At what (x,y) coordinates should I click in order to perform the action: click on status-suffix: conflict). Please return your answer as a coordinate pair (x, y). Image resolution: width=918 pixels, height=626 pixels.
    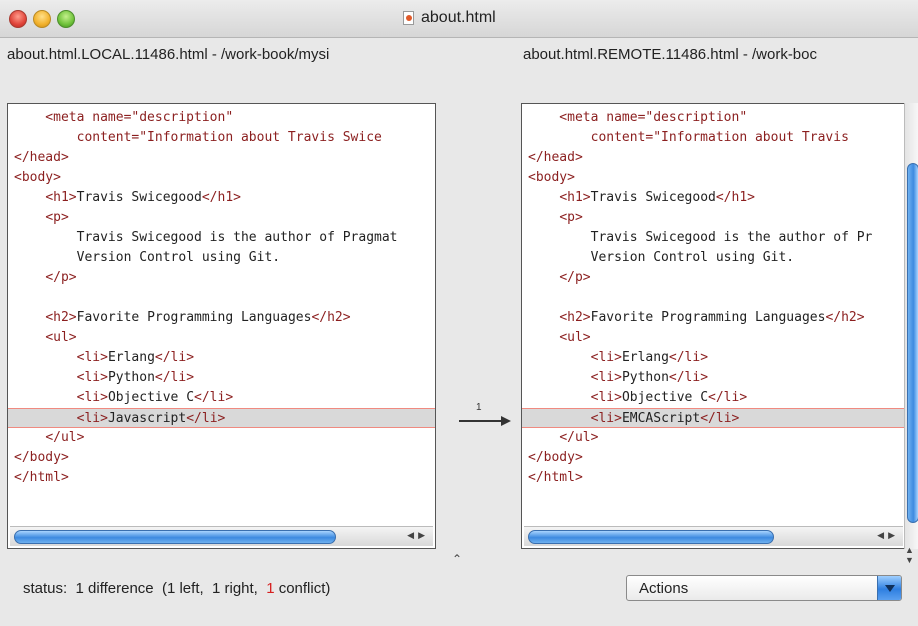
    Looking at the image, I should click on (302, 588).